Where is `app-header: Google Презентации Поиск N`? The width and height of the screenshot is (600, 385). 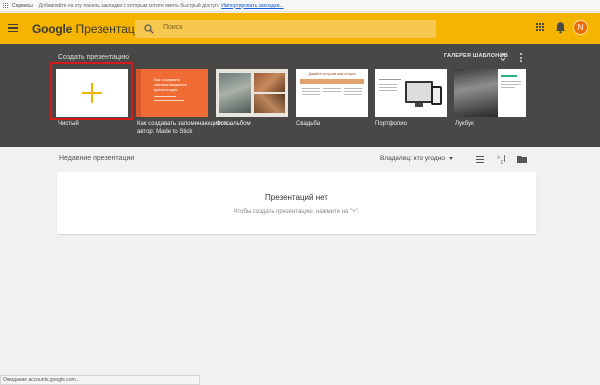 app-header: Google Презентации Поиск N is located at coordinates (300, 28).